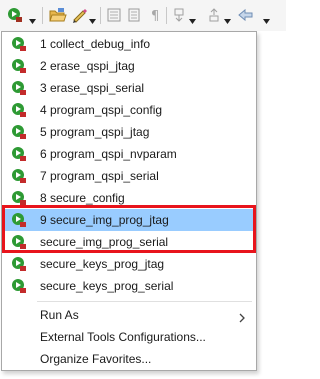 The height and width of the screenshot is (379, 320). I want to click on menu-item-label: secure_keys_prog_jtag, so click(102, 264).